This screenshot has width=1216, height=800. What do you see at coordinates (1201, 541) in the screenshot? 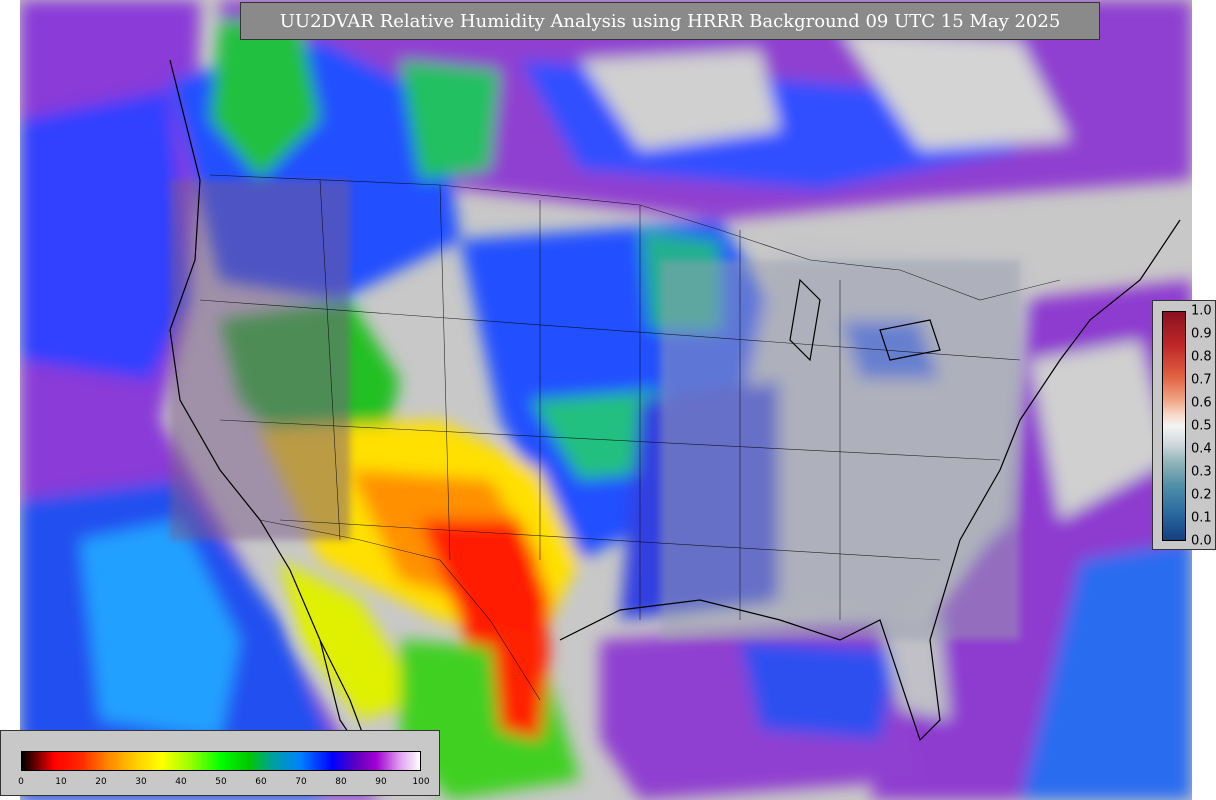
I see `obs-tick-label: 0.0` at bounding box center [1201, 541].